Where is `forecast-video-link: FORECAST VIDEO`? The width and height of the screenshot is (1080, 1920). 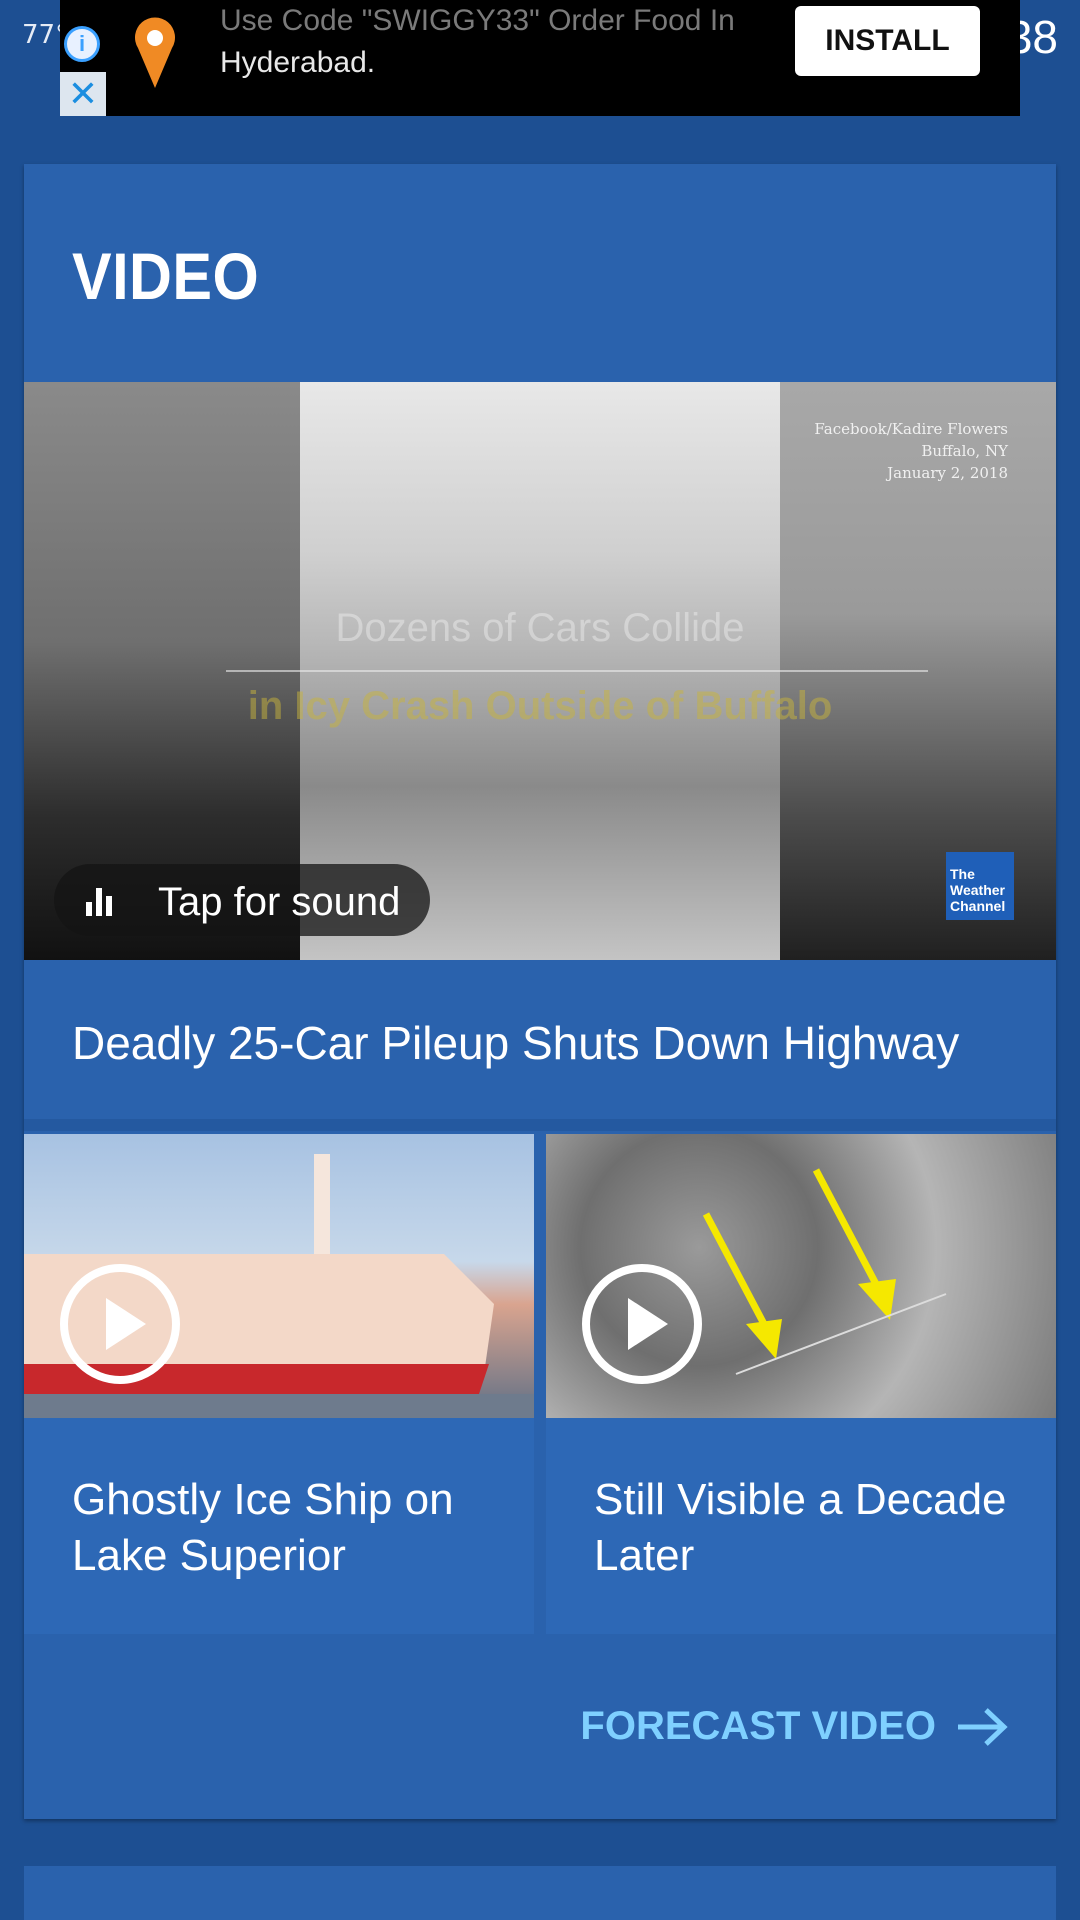
forecast-video-link: FORECAST VIDEO is located at coordinates (794, 1726).